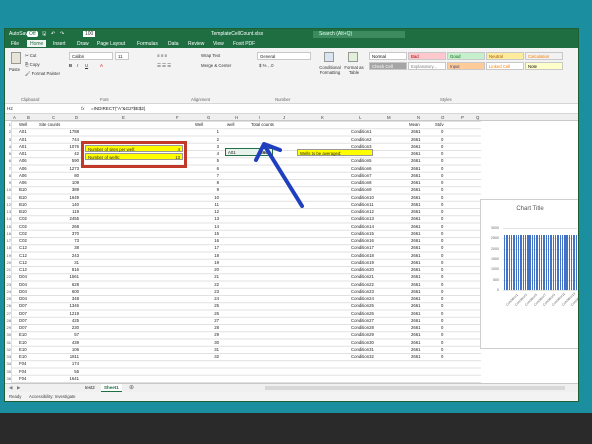 The image size is (592, 444). What do you see at coordinates (23, 197) in the screenshot?
I see `well-cell: B10` at bounding box center [23, 197].